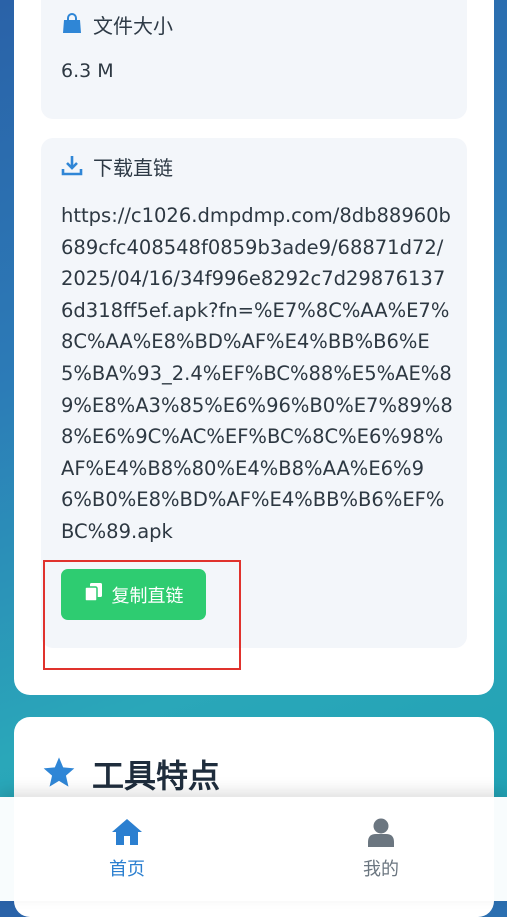  I want to click on features-header: 工具特点, so click(131, 774).